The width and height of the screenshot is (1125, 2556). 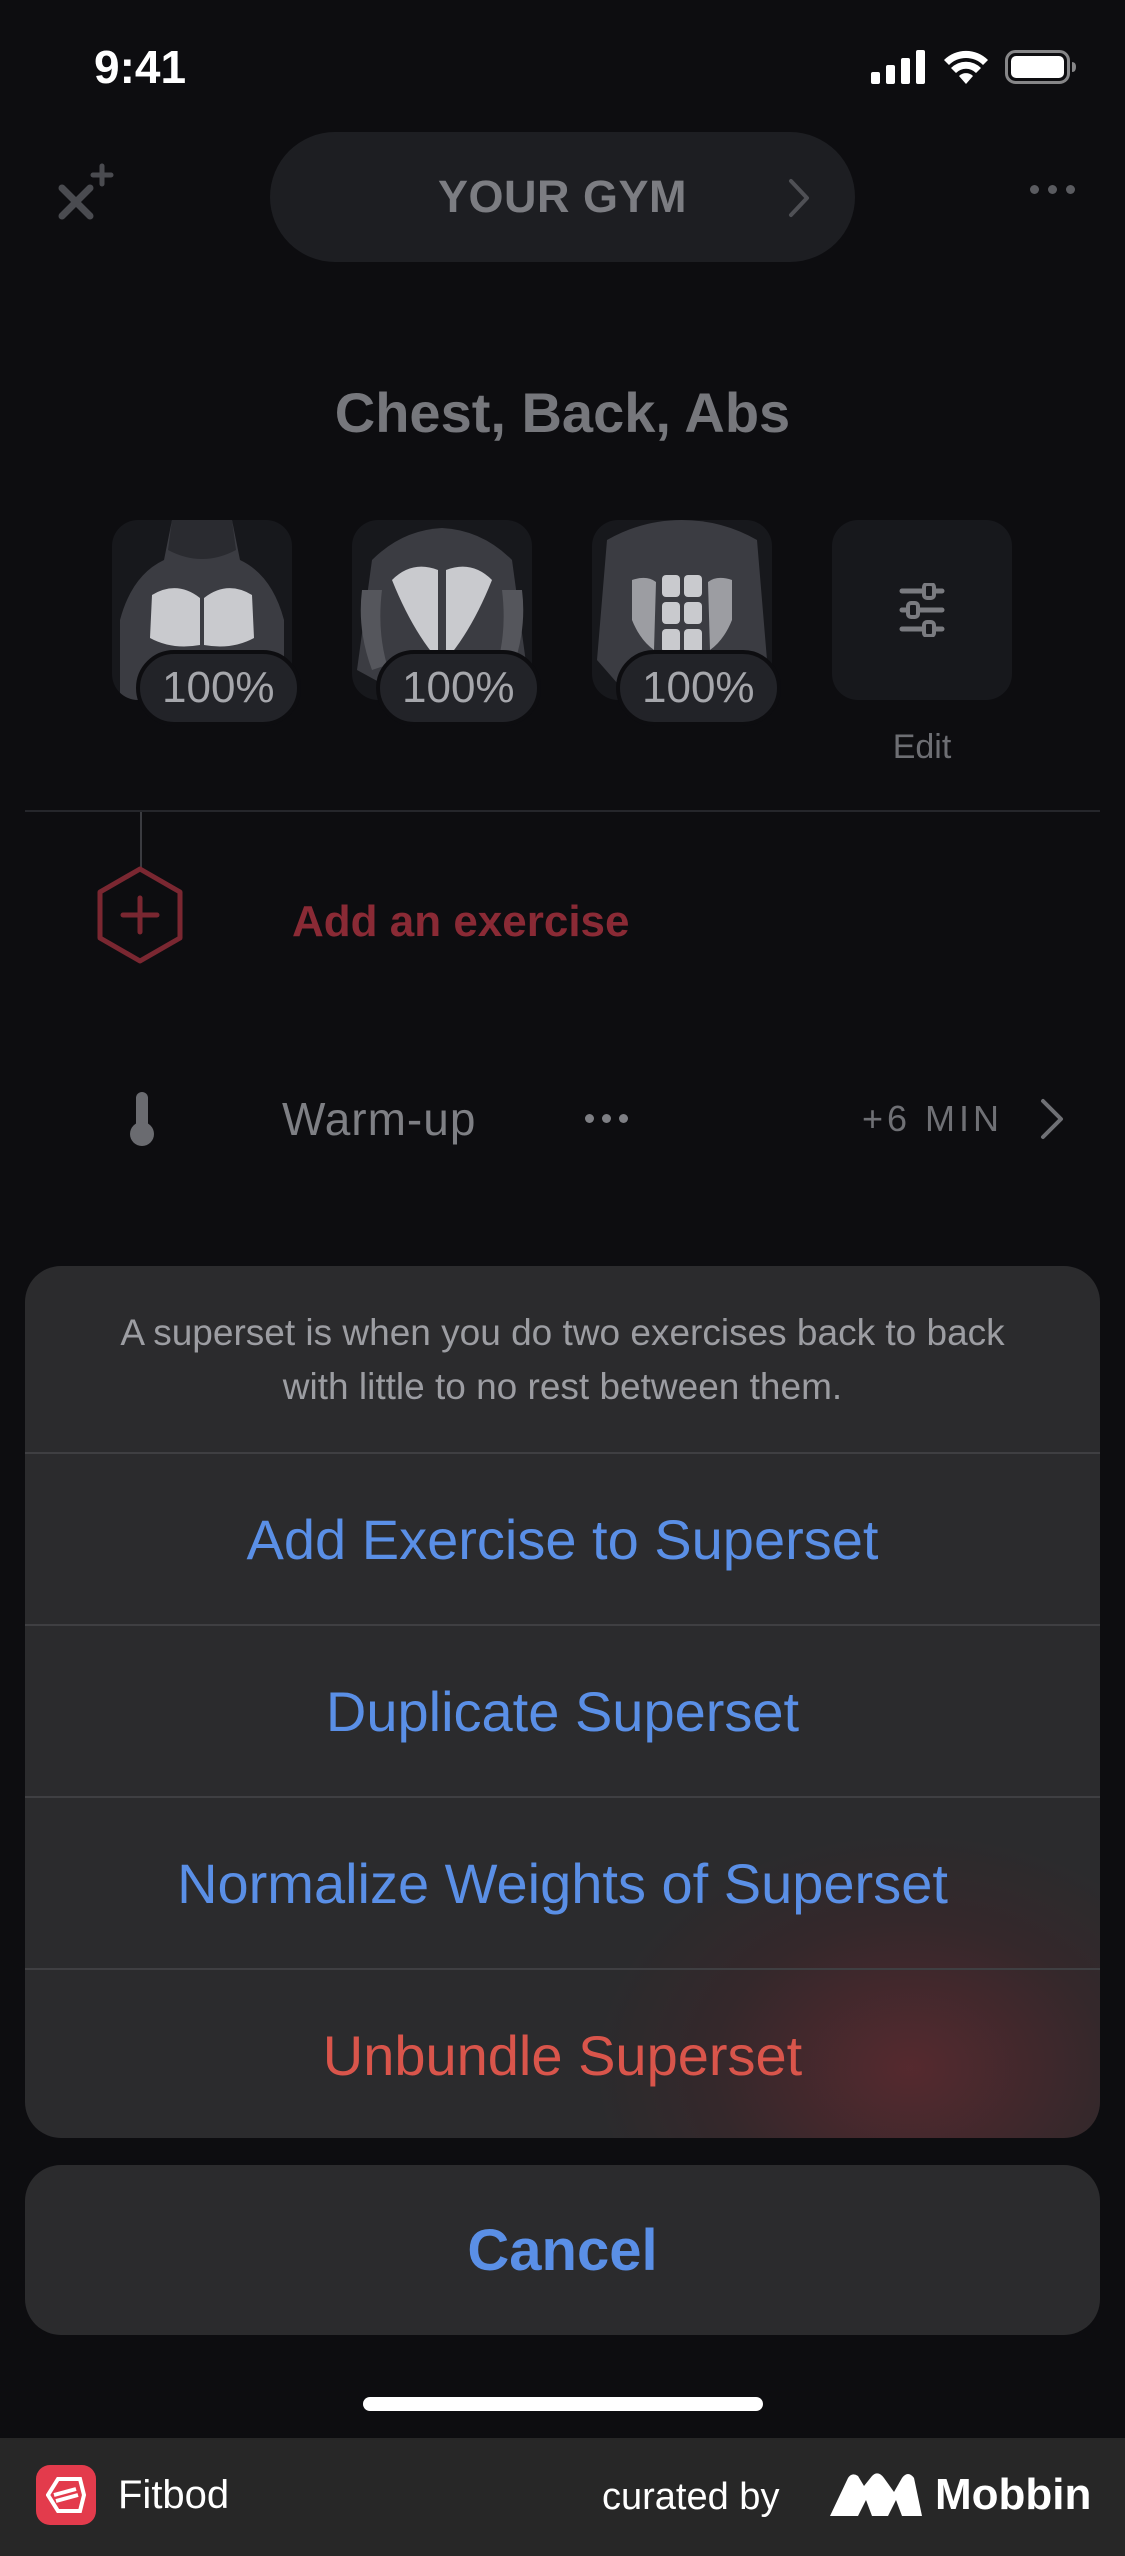 What do you see at coordinates (141, 842) in the screenshot?
I see `timeline-line` at bounding box center [141, 842].